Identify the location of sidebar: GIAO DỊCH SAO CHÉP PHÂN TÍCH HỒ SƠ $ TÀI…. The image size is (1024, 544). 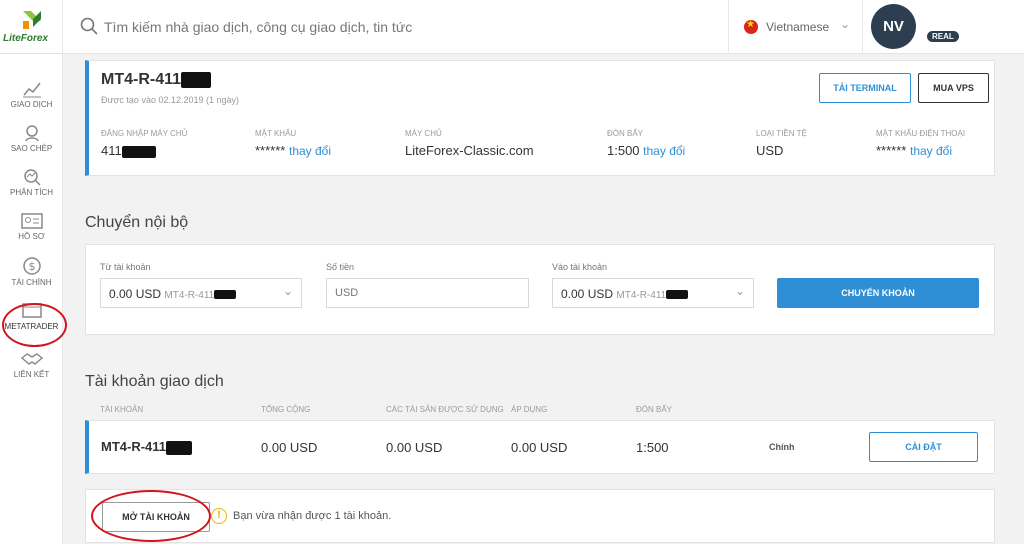
(31, 299).